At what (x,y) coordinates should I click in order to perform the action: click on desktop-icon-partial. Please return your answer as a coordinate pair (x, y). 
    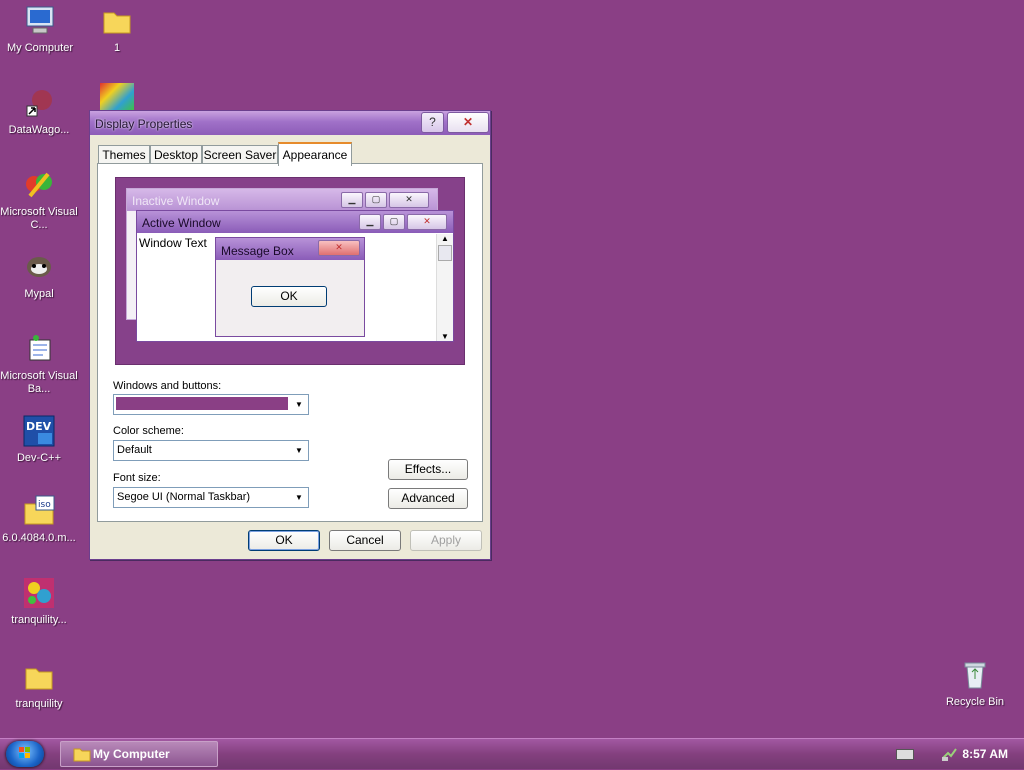
    Looking at the image, I should click on (117, 97).